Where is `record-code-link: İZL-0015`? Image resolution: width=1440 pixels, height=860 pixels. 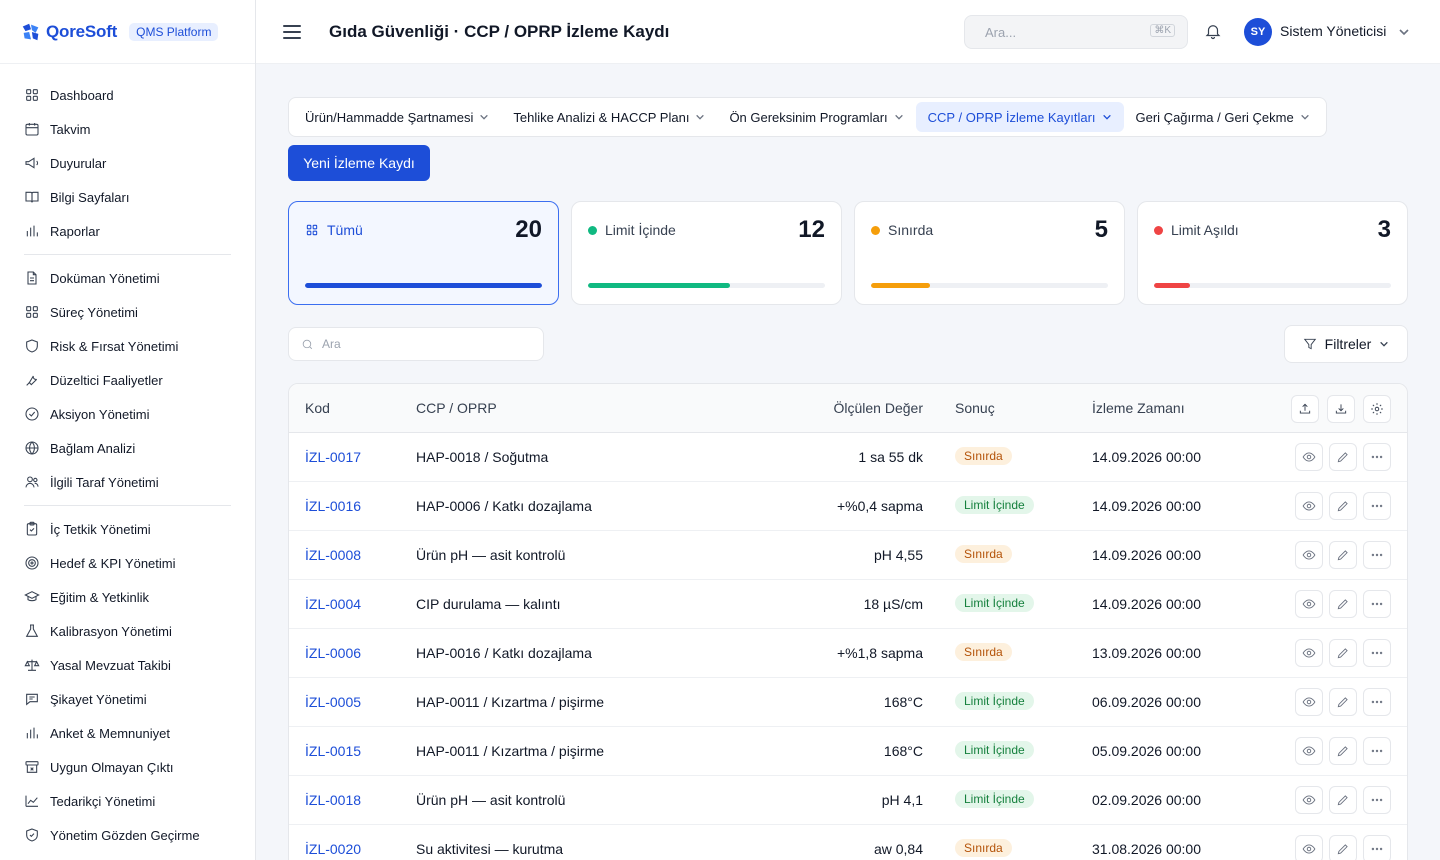 record-code-link: İZL-0015 is located at coordinates (333, 751).